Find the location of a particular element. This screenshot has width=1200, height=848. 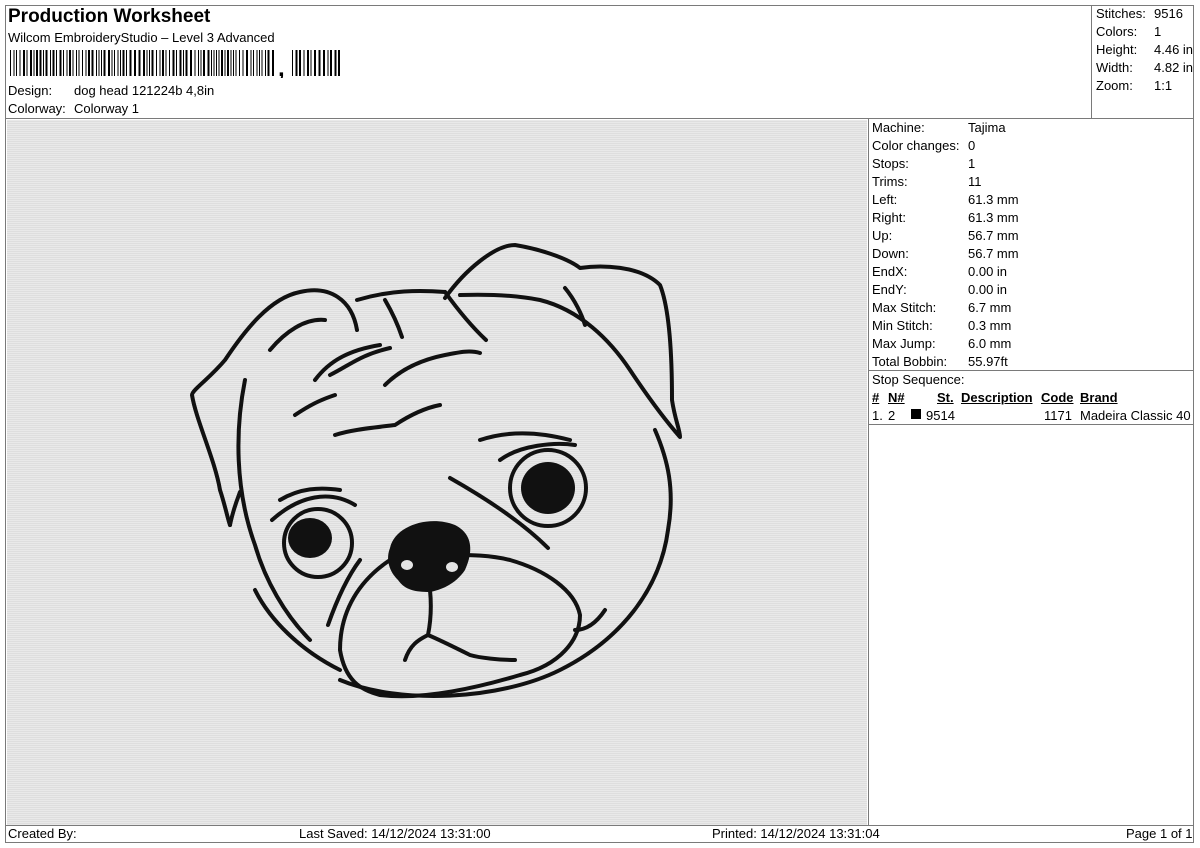

row-brand: Madeira Classic 40 is located at coordinates (1135, 415).